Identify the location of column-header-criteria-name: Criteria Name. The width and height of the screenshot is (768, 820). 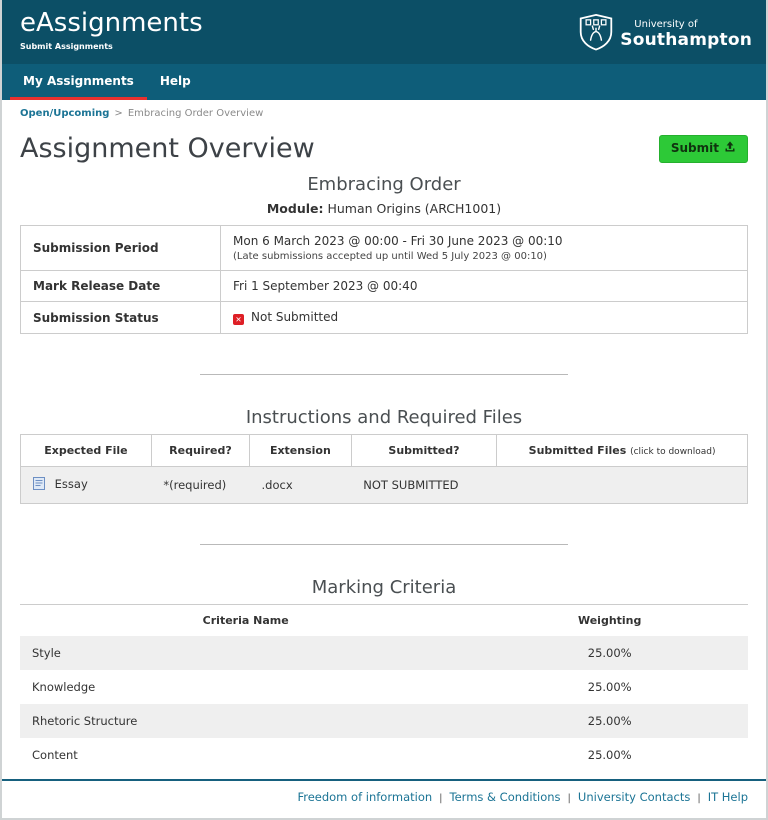
(245, 620).